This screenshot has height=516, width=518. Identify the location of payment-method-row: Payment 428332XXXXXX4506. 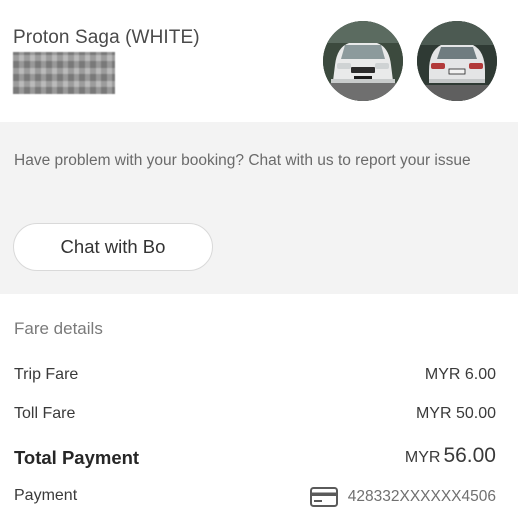
(255, 501).